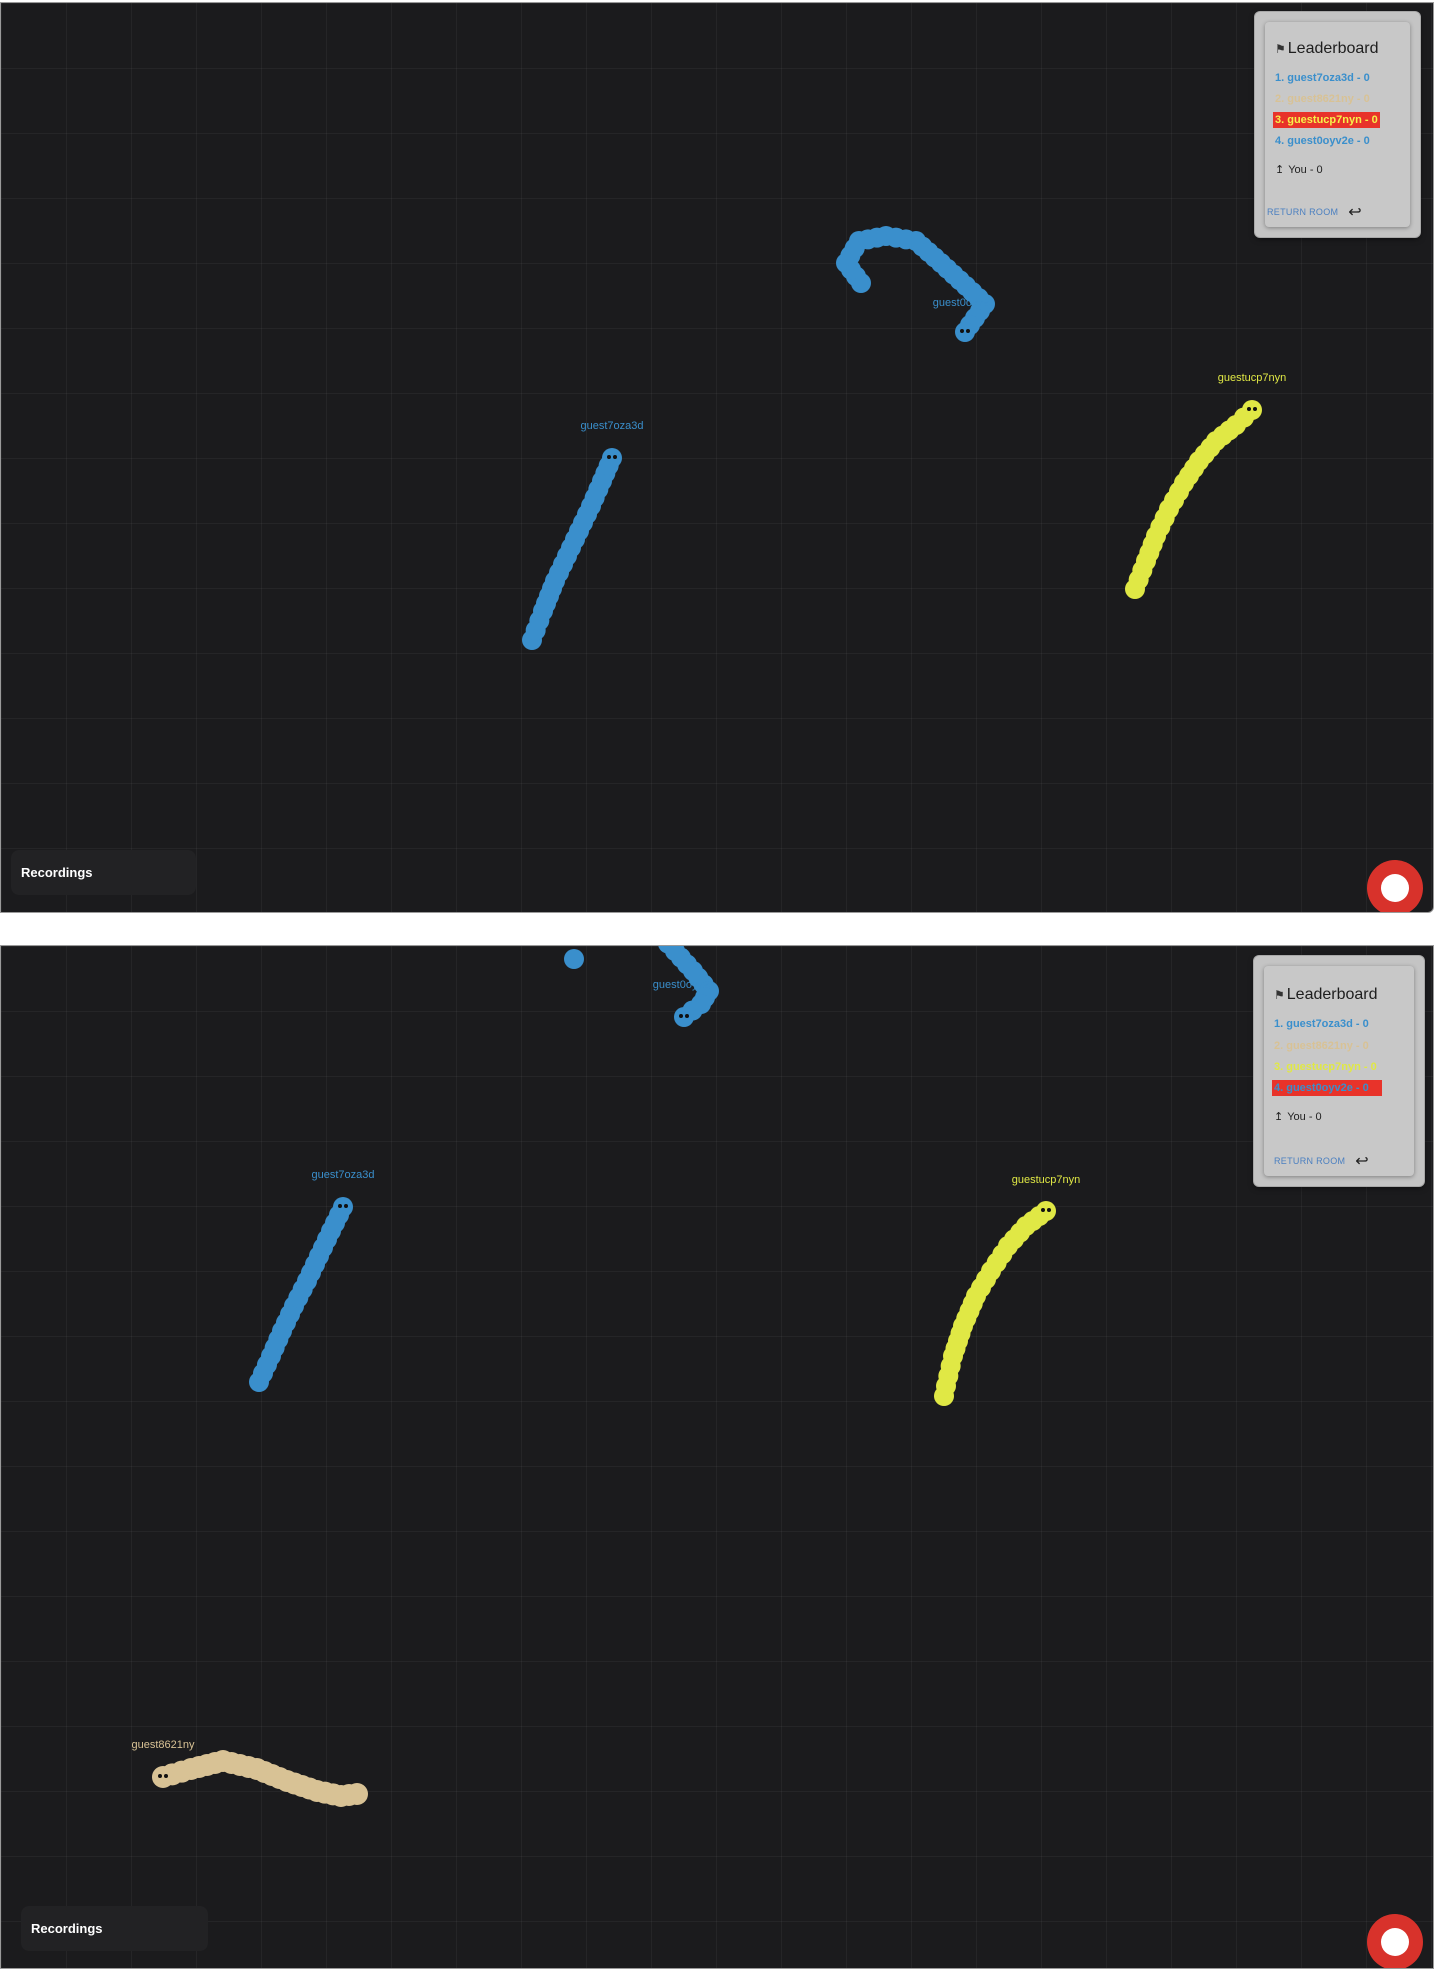 The width and height of the screenshot is (1434, 1972). Describe the element at coordinates (1327, 1088) in the screenshot. I see `leaderboard-entry-current: 4. guest0oyv2e - 0` at that location.